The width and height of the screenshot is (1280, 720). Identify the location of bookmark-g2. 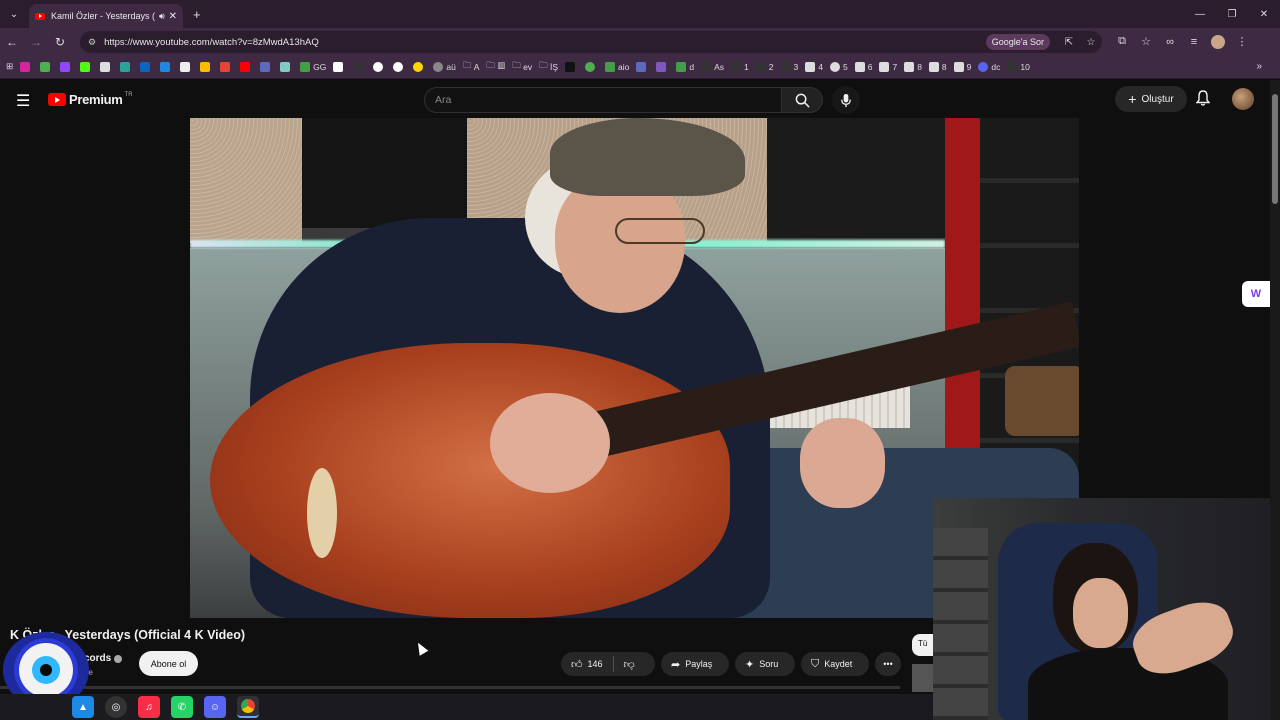
(399, 66).